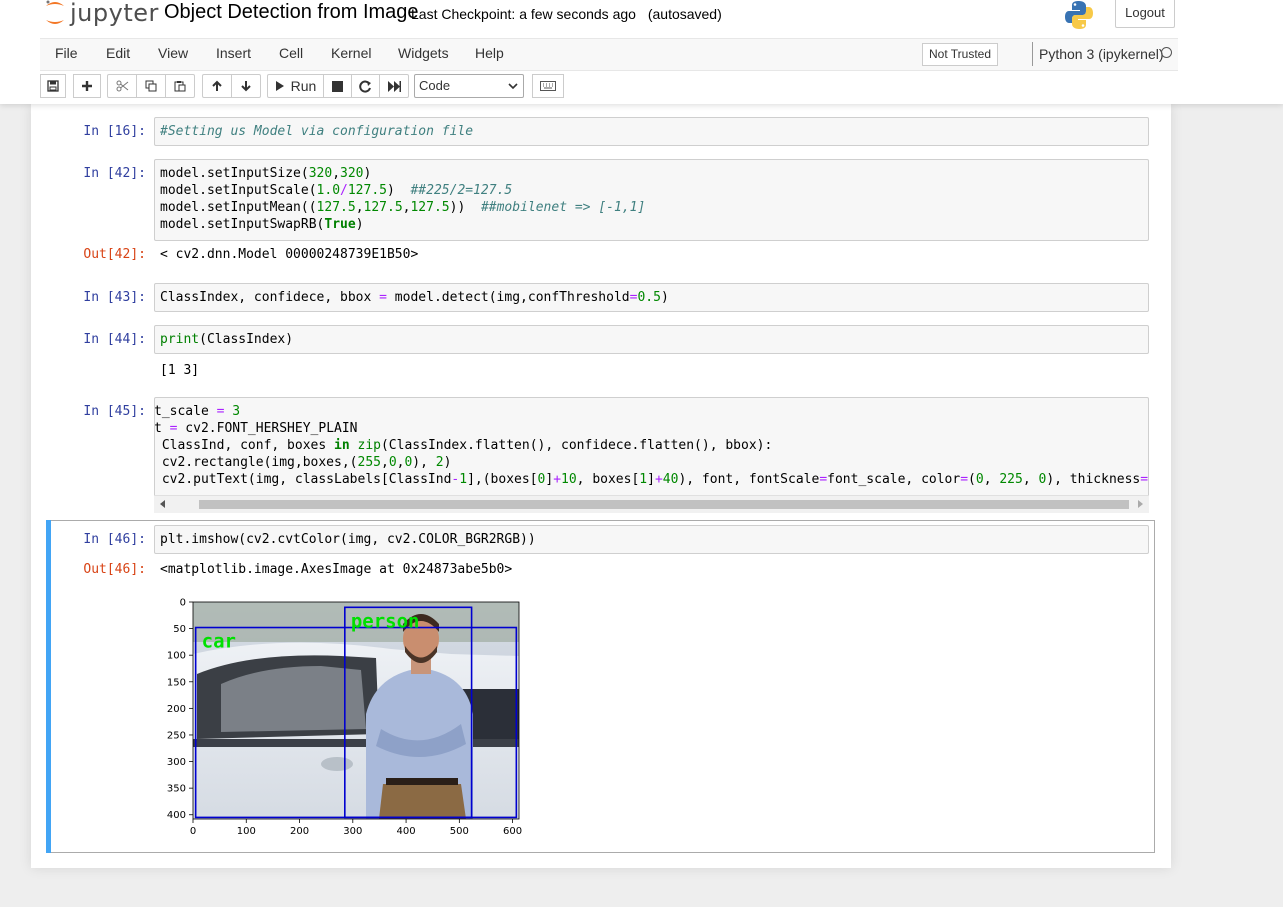 The width and height of the screenshot is (1283, 907). What do you see at coordinates (459, 831) in the screenshot?
I see `x-tick-label: 500` at bounding box center [459, 831].